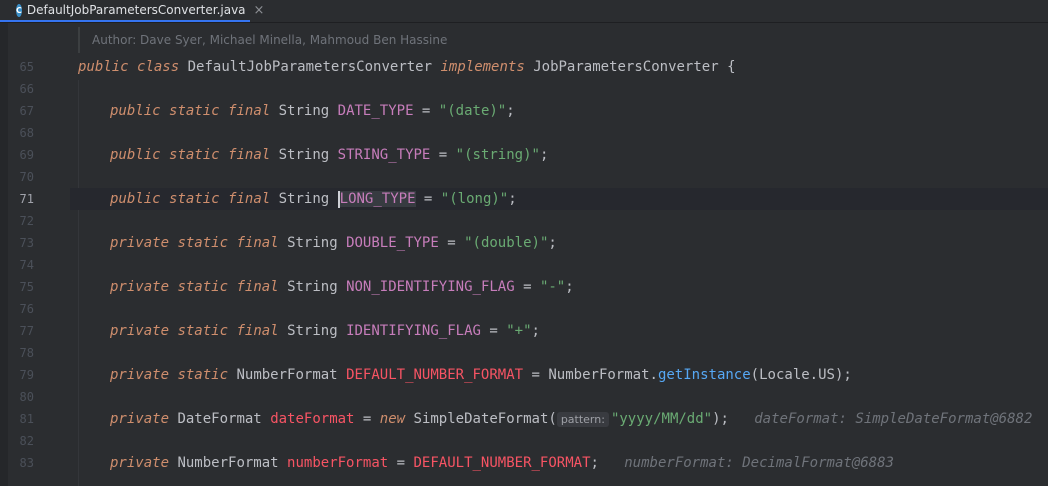  Describe the element at coordinates (759, 463) in the screenshot. I see `debug-inlay-value: numberFormat: DecimalFormat@6883` at that location.